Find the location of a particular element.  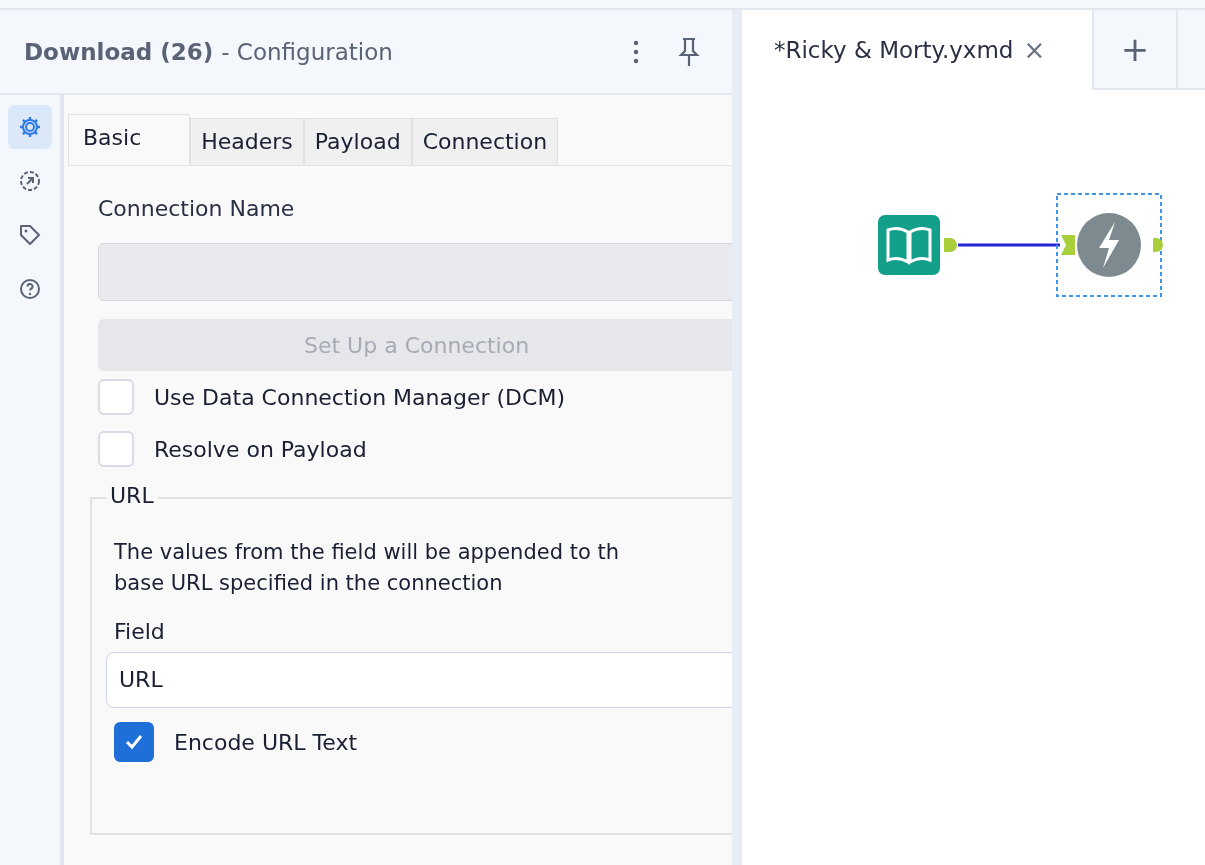

tag-icon is located at coordinates (30, 235).